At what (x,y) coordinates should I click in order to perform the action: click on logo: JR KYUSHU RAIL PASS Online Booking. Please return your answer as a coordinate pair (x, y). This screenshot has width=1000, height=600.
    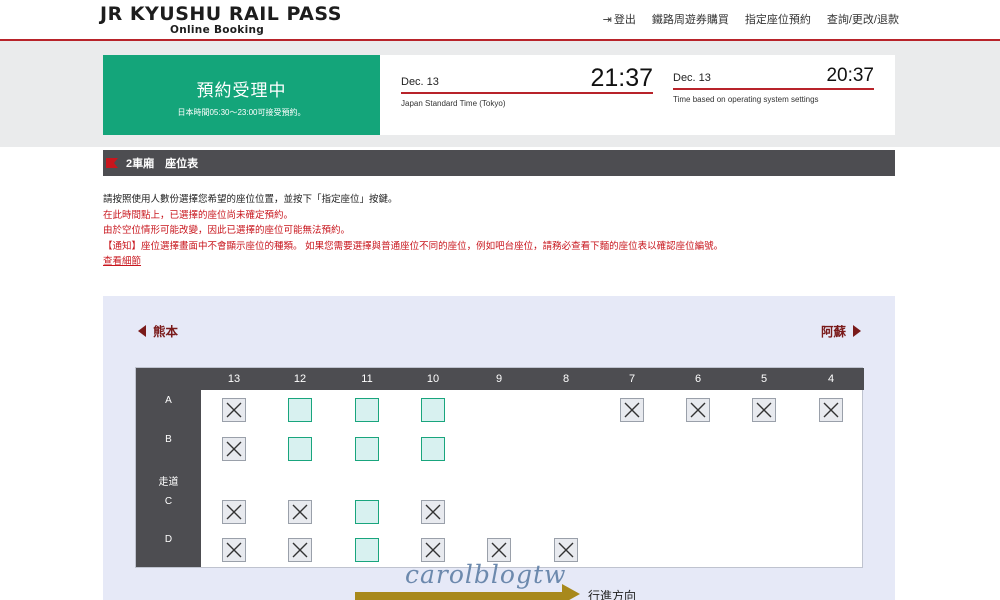
    Looking at the image, I should click on (221, 20).